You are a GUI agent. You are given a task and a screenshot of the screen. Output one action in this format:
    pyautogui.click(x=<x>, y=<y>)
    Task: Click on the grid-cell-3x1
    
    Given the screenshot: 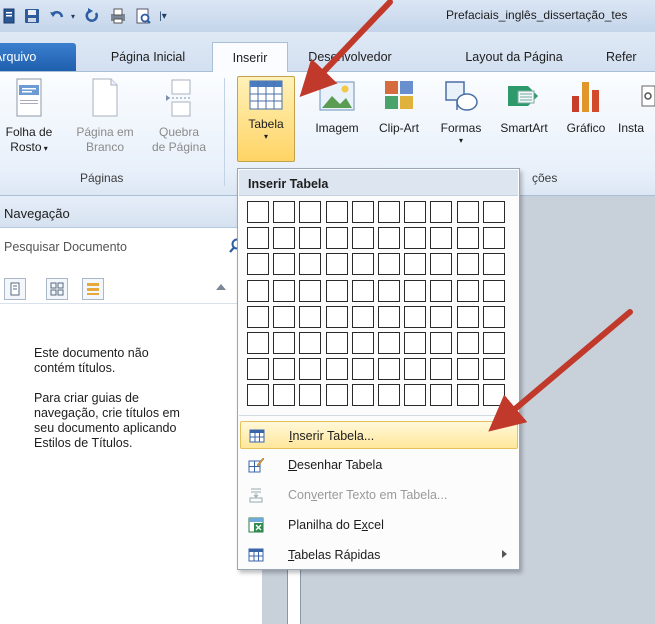 What is the action you would take?
    pyautogui.click(x=258, y=264)
    